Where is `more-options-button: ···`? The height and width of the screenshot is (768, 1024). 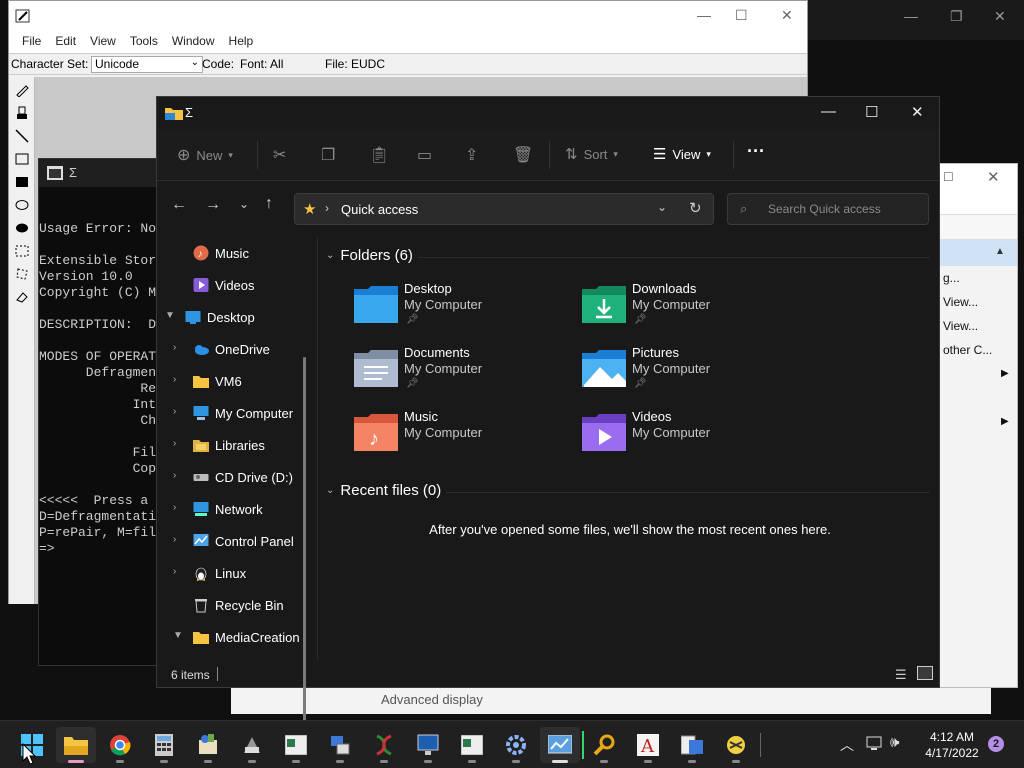 more-options-button: ··· is located at coordinates (756, 151).